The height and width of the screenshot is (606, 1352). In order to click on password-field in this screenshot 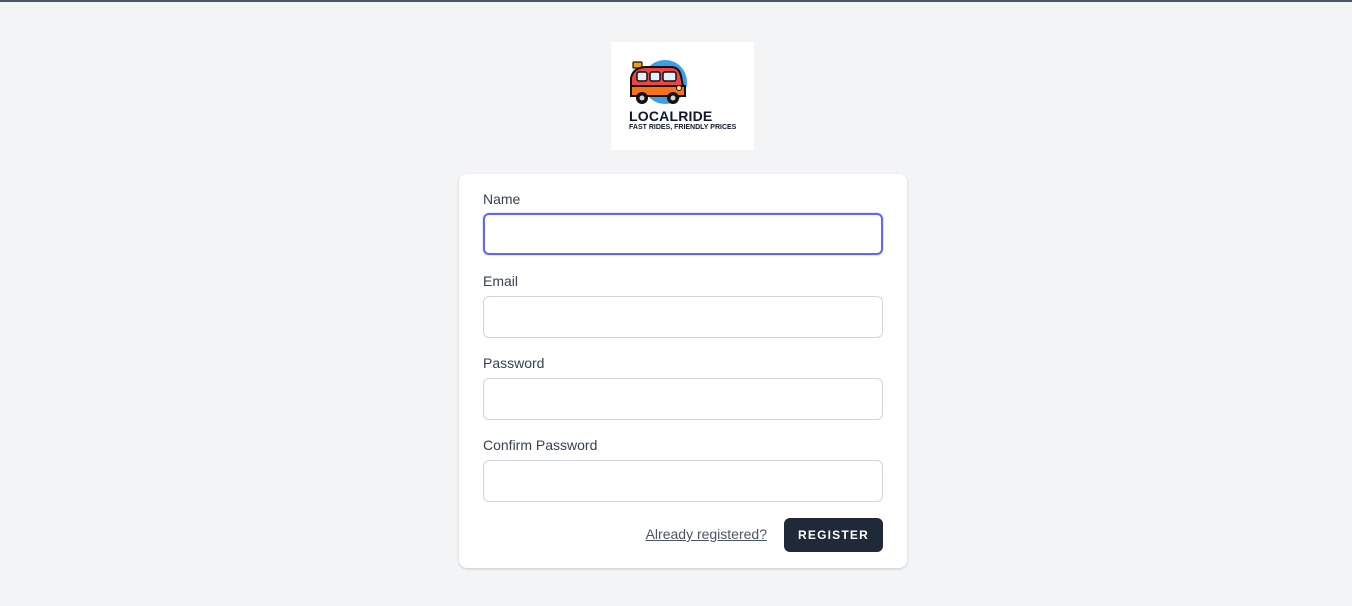, I will do `click(683, 399)`.